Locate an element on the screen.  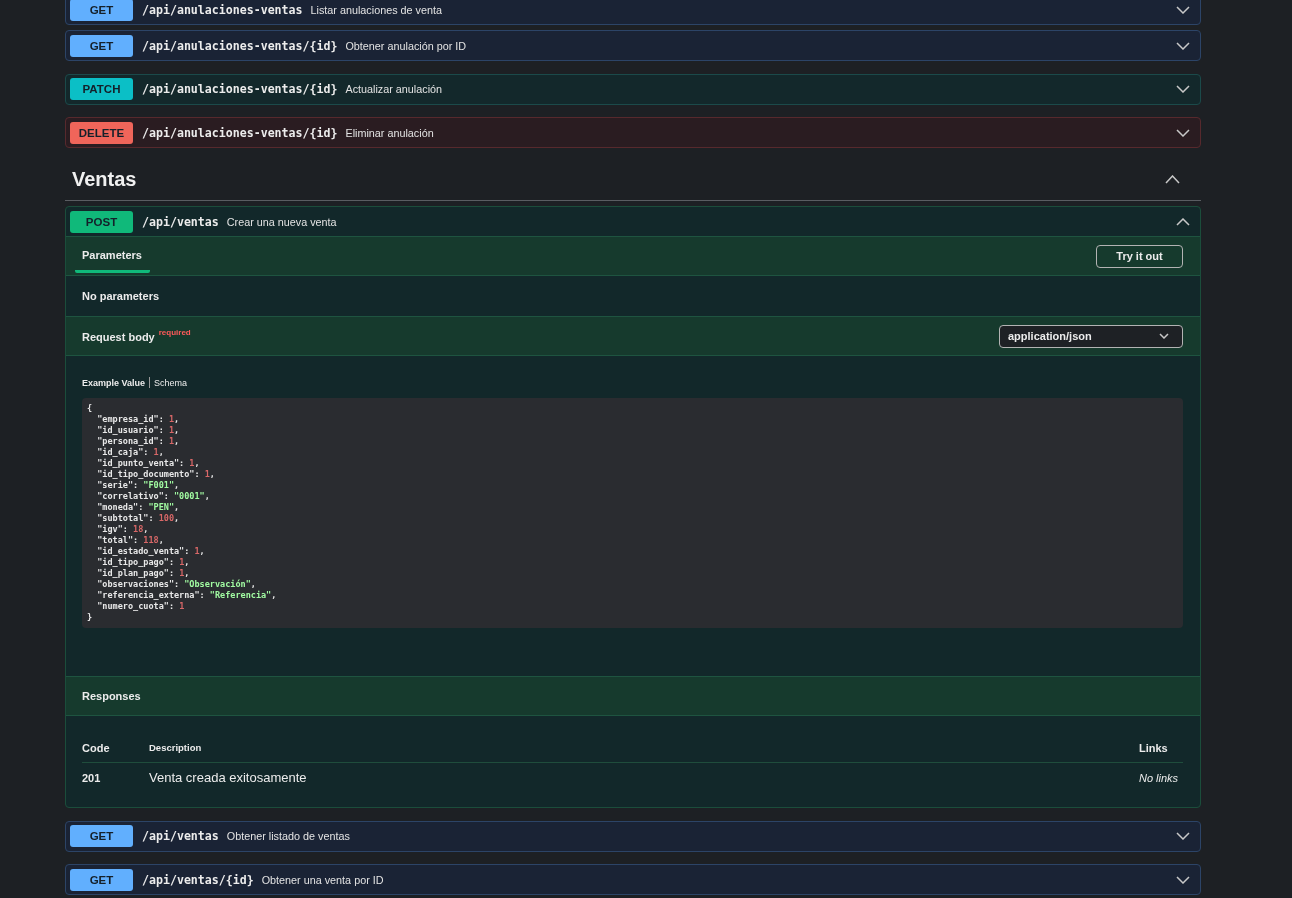
code-line: "moneda": "PEN", is located at coordinates (138, 507).